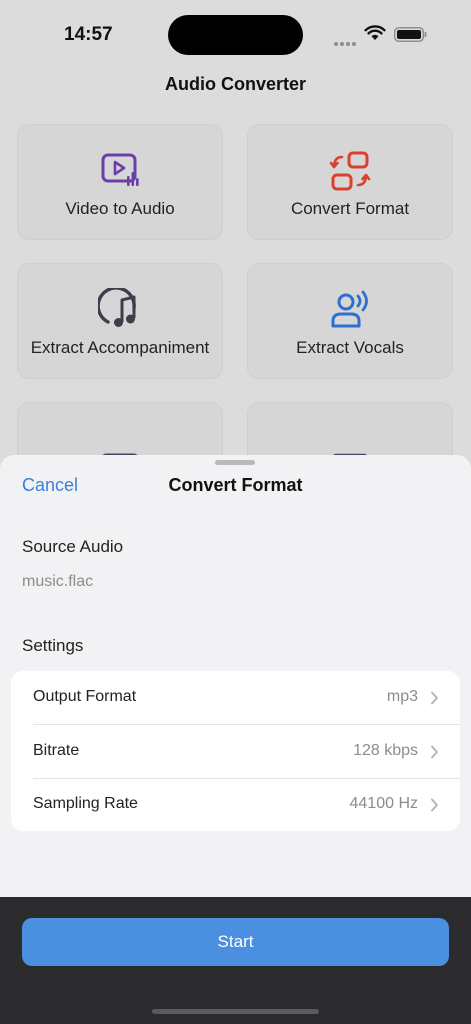 The height and width of the screenshot is (1024, 471). I want to click on setting-sampling-rate: Sampling Rate 44100 Hz, so click(235, 804).